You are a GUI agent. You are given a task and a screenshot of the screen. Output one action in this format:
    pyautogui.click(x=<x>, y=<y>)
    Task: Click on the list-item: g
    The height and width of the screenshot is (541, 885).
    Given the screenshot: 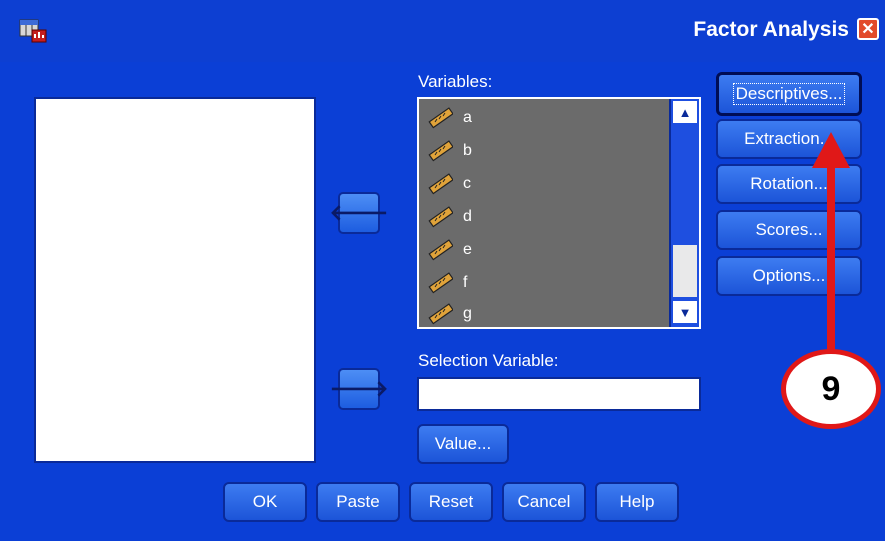 What is the action you would take?
    pyautogui.click(x=449, y=313)
    